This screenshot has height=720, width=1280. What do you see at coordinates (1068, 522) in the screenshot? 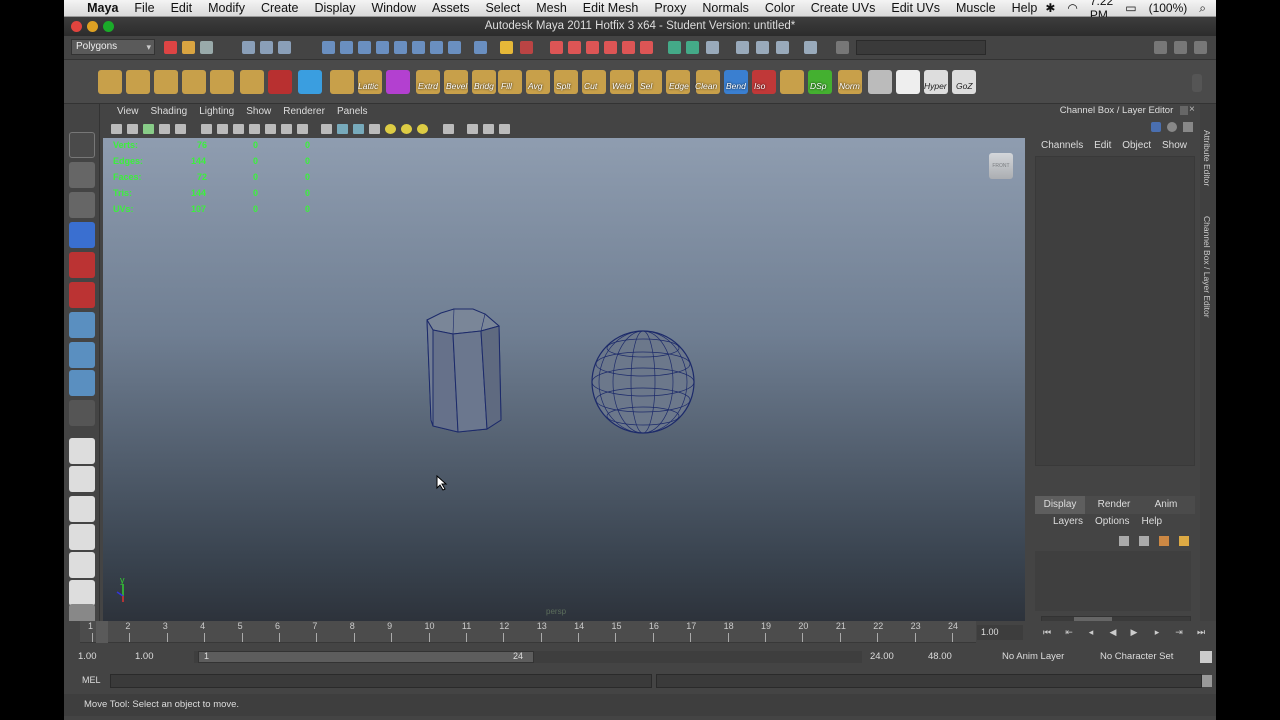
I see `layer-menu-layers: Layers` at bounding box center [1068, 522].